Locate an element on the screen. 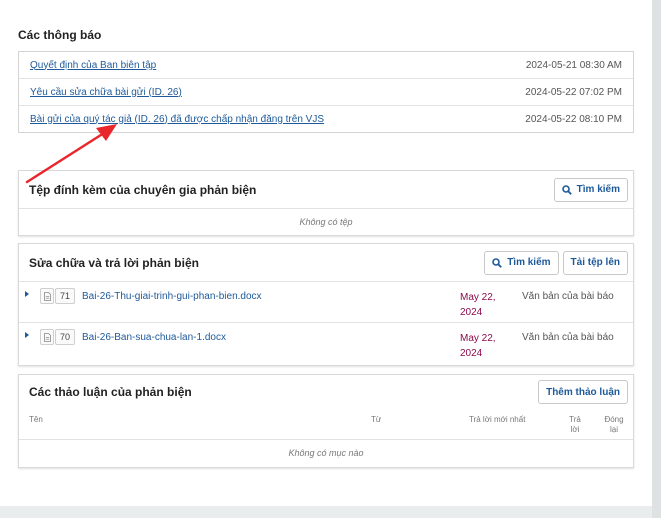 The image size is (661, 518). column-closed: Đóng lại is located at coordinates (614, 425).